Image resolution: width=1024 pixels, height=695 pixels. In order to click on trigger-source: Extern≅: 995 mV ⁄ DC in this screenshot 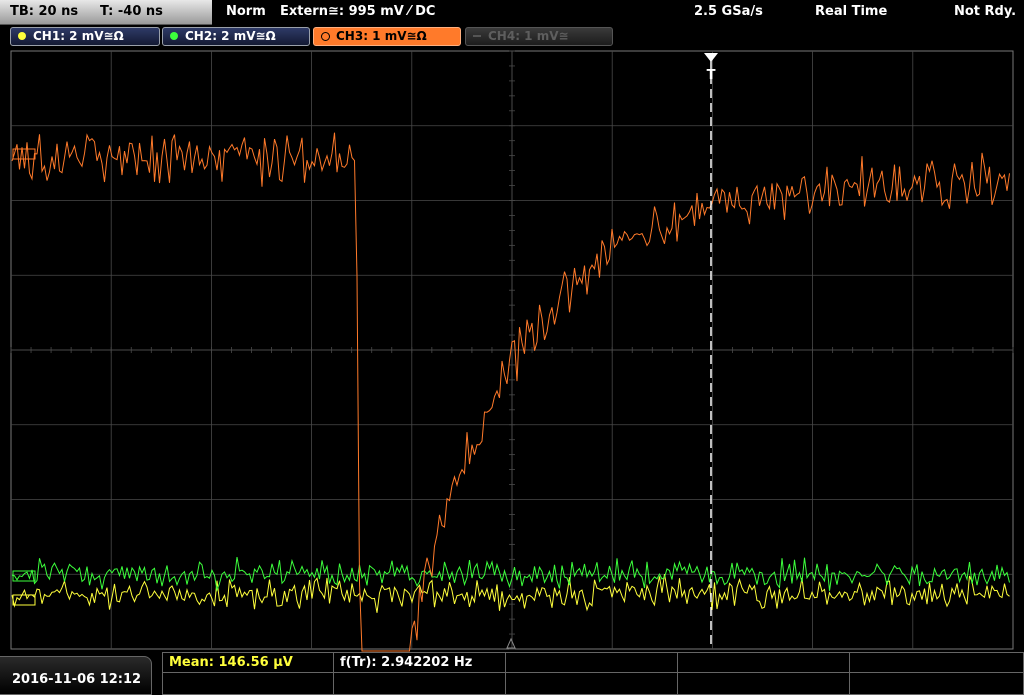, I will do `click(357, 11)`.